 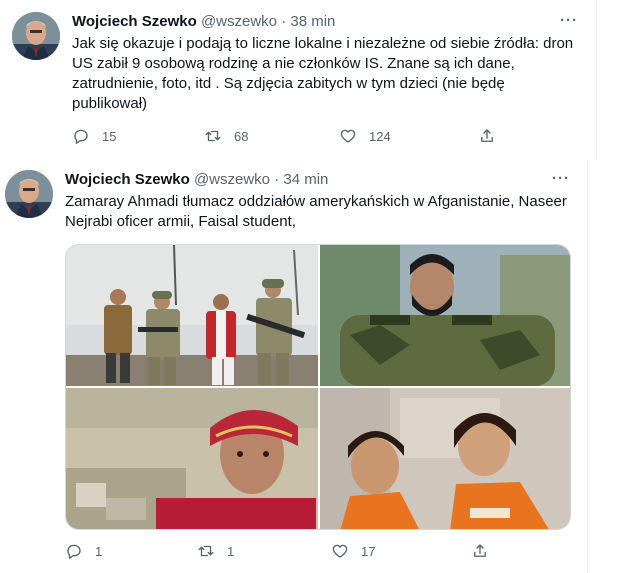 I want to click on reply-button: 15, so click(x=94, y=136).